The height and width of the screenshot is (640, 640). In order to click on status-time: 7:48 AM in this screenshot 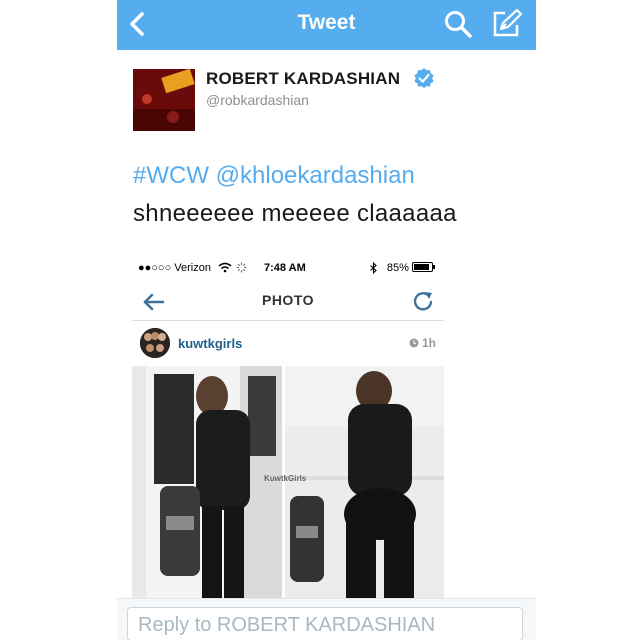, I will do `click(285, 268)`.